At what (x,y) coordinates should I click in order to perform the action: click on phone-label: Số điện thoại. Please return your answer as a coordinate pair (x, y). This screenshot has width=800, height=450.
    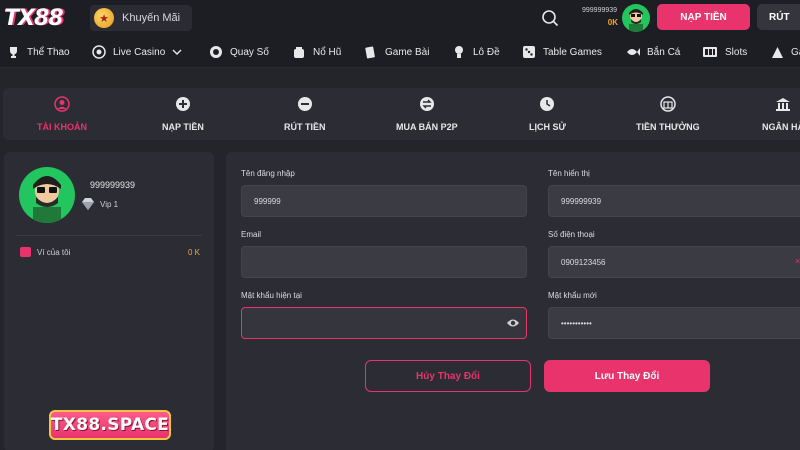
    Looking at the image, I should click on (571, 234).